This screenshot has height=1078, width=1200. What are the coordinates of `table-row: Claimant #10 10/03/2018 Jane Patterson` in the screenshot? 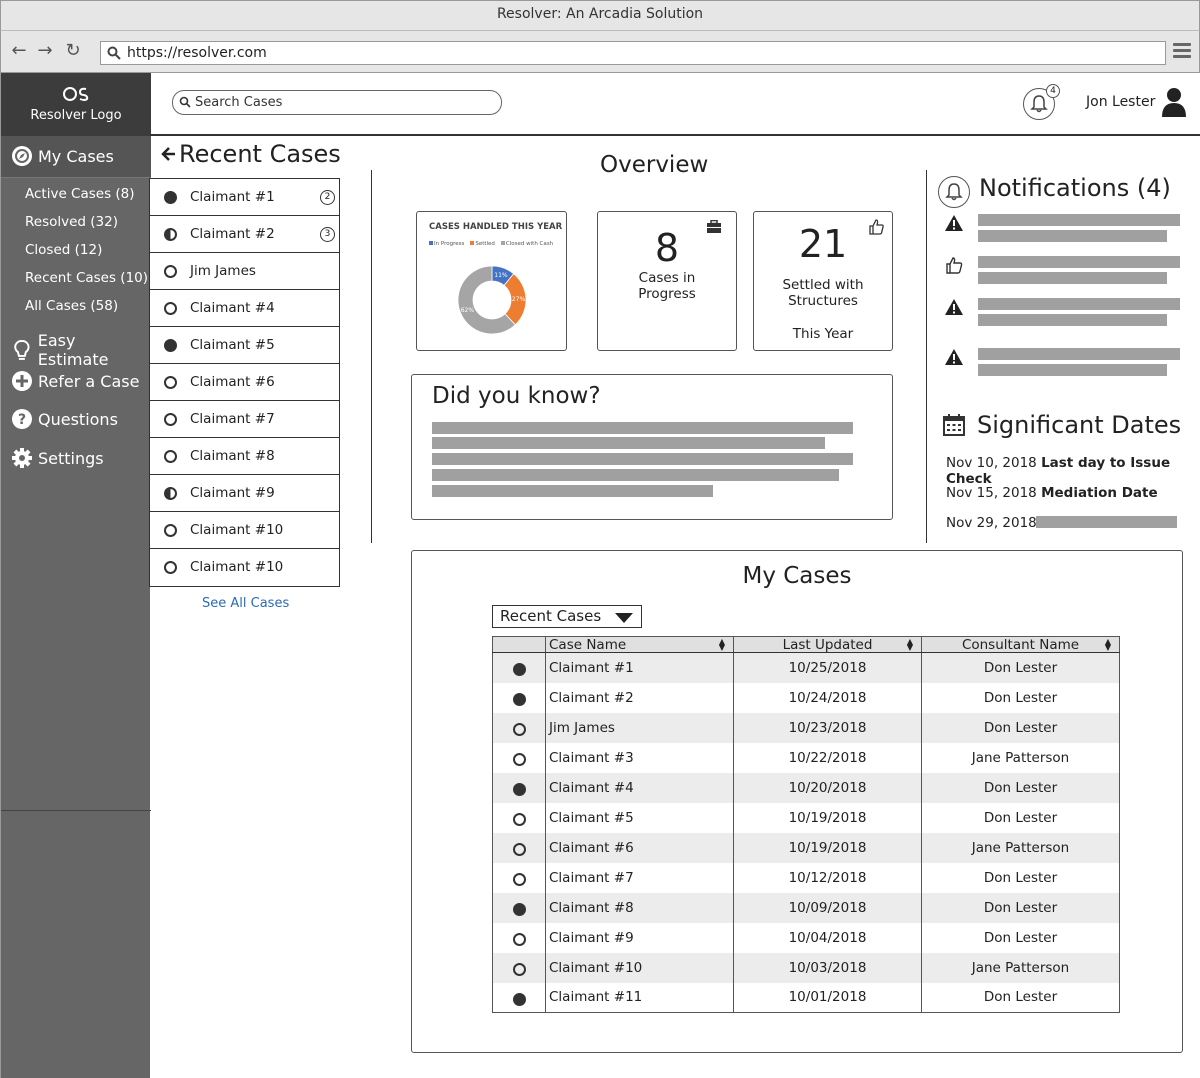 It's located at (806, 967).